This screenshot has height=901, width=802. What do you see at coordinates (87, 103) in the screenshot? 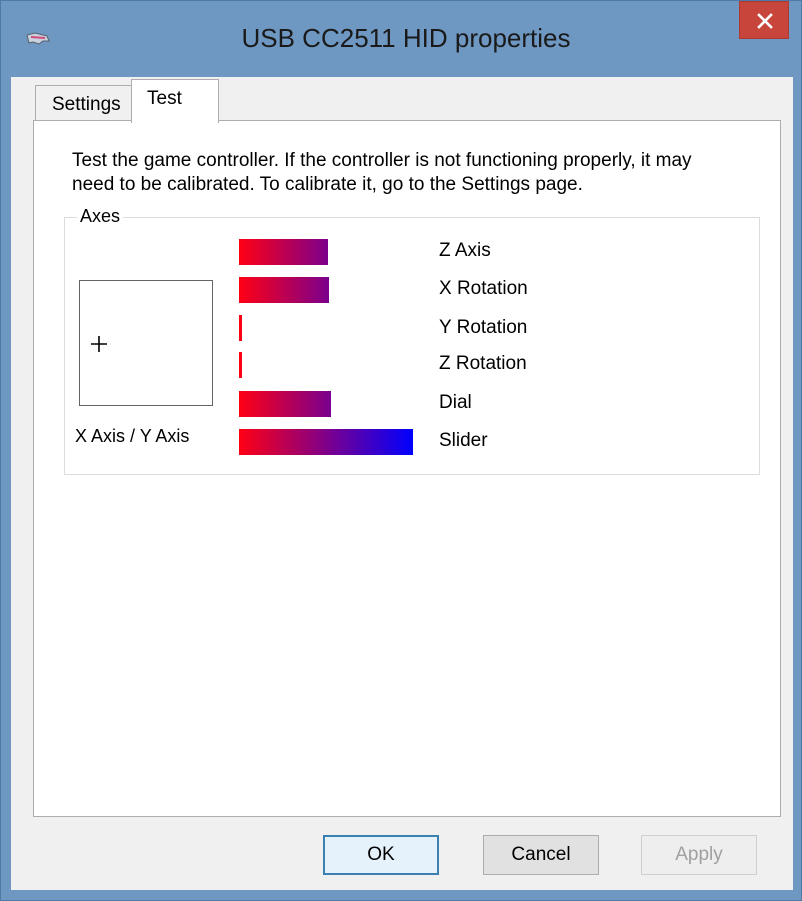
I see `tab-settings: Settings` at bounding box center [87, 103].